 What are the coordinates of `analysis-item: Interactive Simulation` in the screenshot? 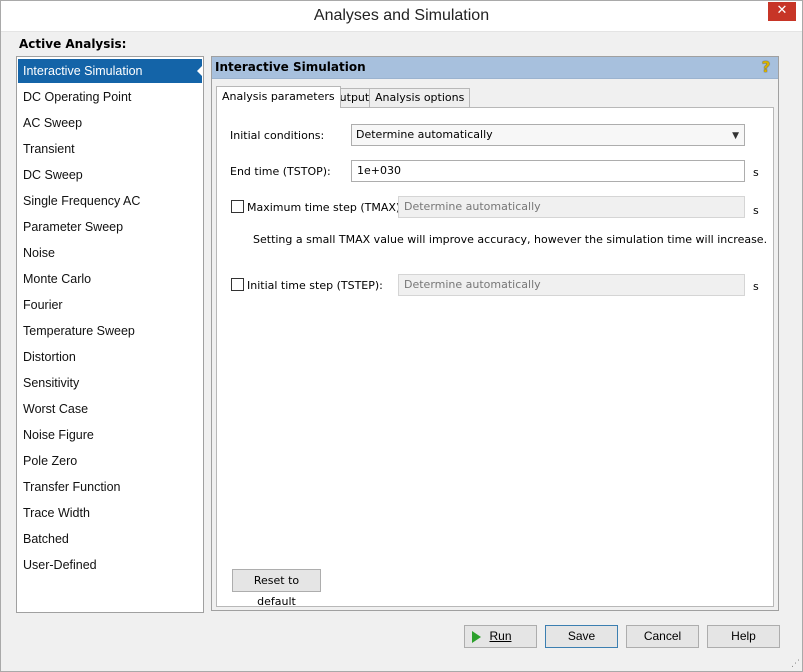 It's located at (110, 71).